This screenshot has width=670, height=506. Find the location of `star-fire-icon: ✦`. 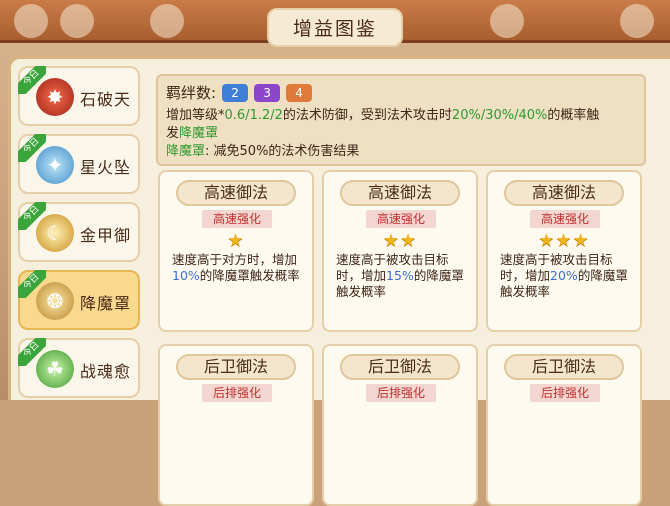

star-fire-icon: ✦ is located at coordinates (55, 165).